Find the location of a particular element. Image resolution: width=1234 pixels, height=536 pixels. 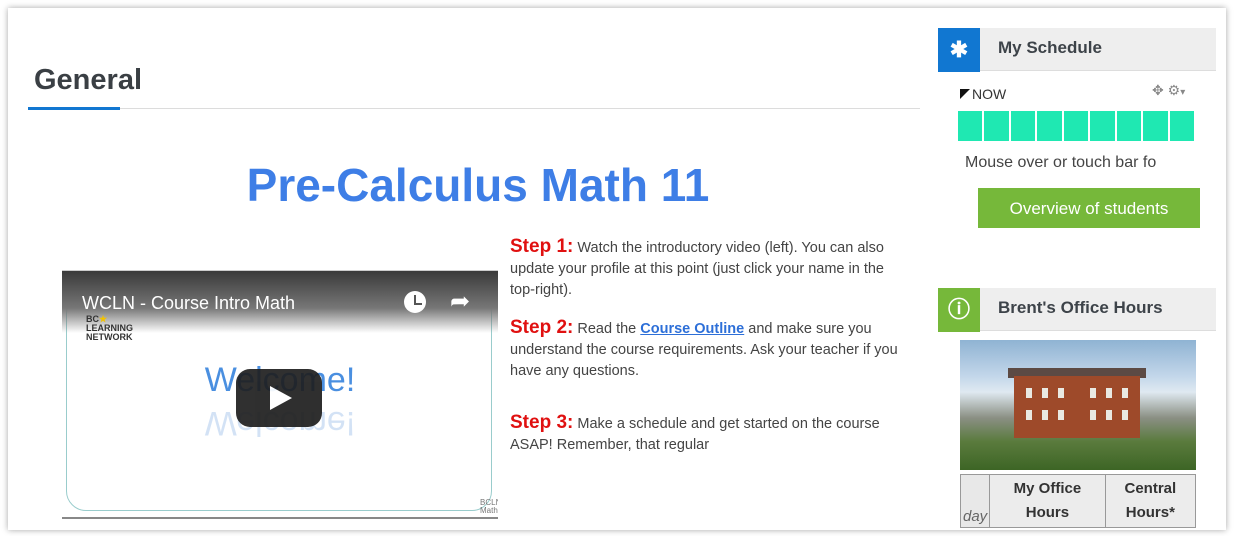

office-hours-header: ⓘ Brent's Office Hours is located at coordinates (1077, 310).